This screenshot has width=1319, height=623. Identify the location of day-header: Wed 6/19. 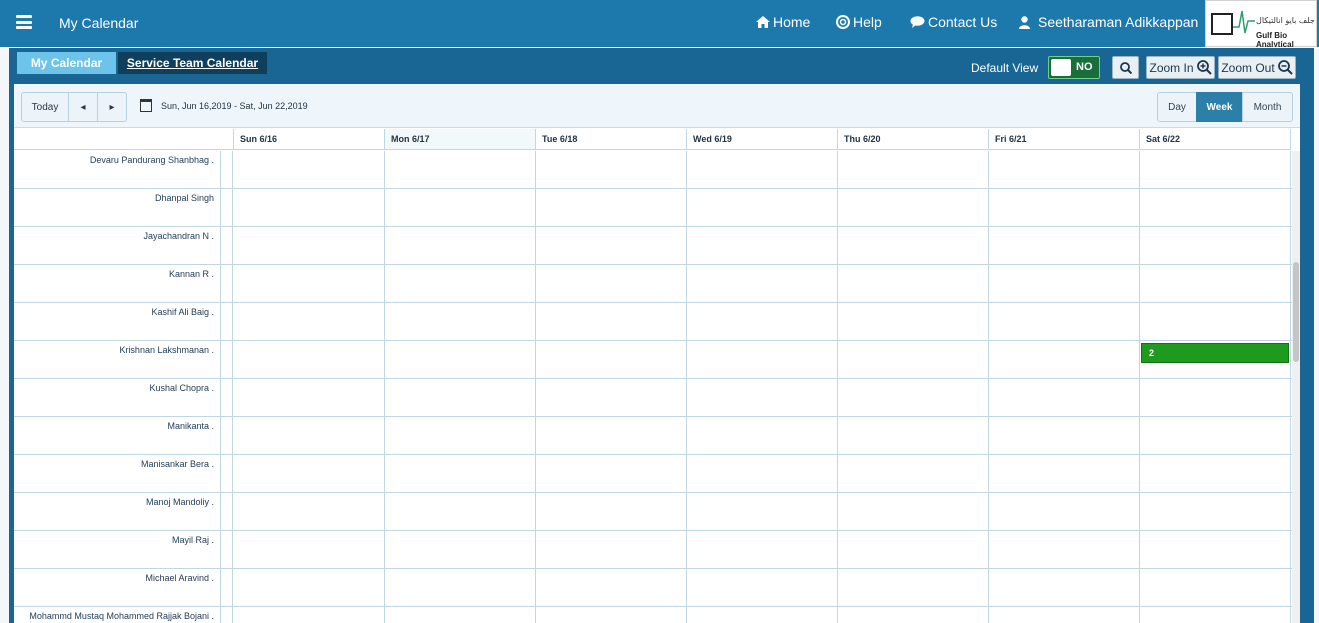
(762, 139).